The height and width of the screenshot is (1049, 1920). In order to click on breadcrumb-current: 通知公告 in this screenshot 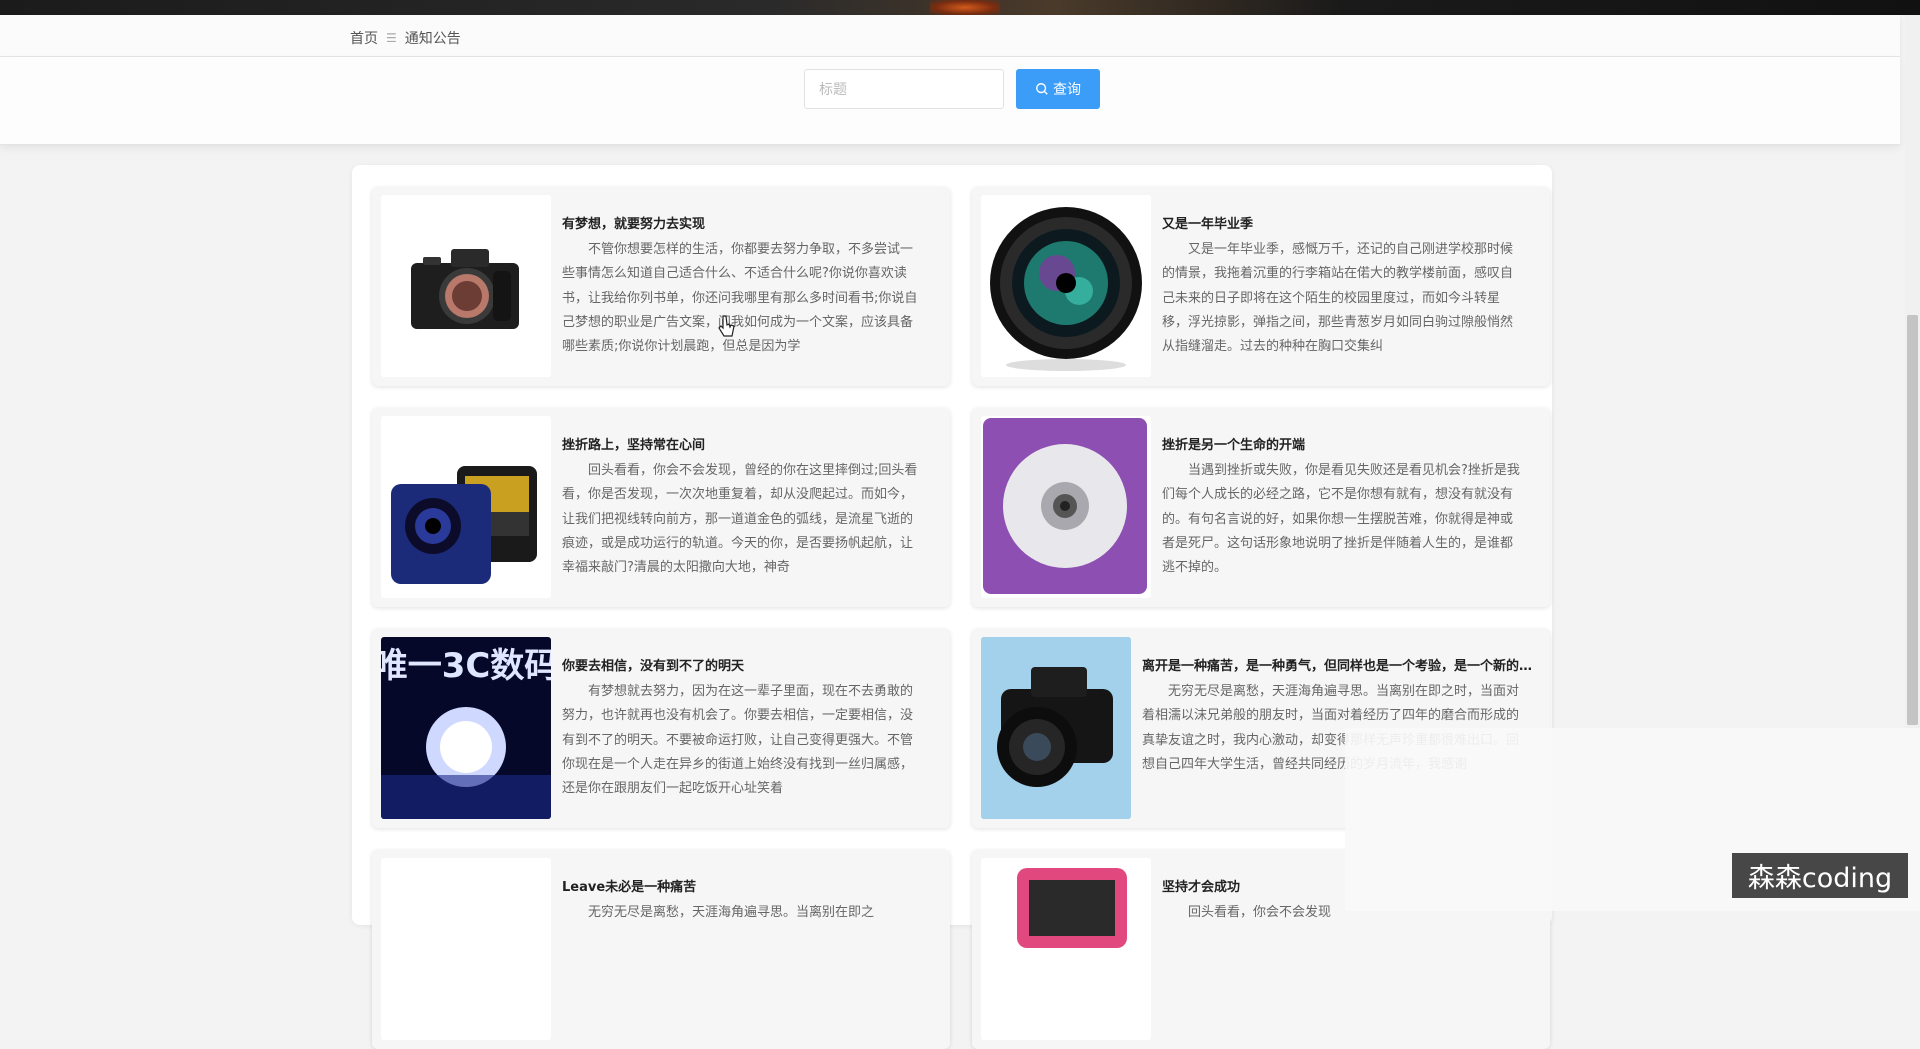, I will do `click(432, 39)`.